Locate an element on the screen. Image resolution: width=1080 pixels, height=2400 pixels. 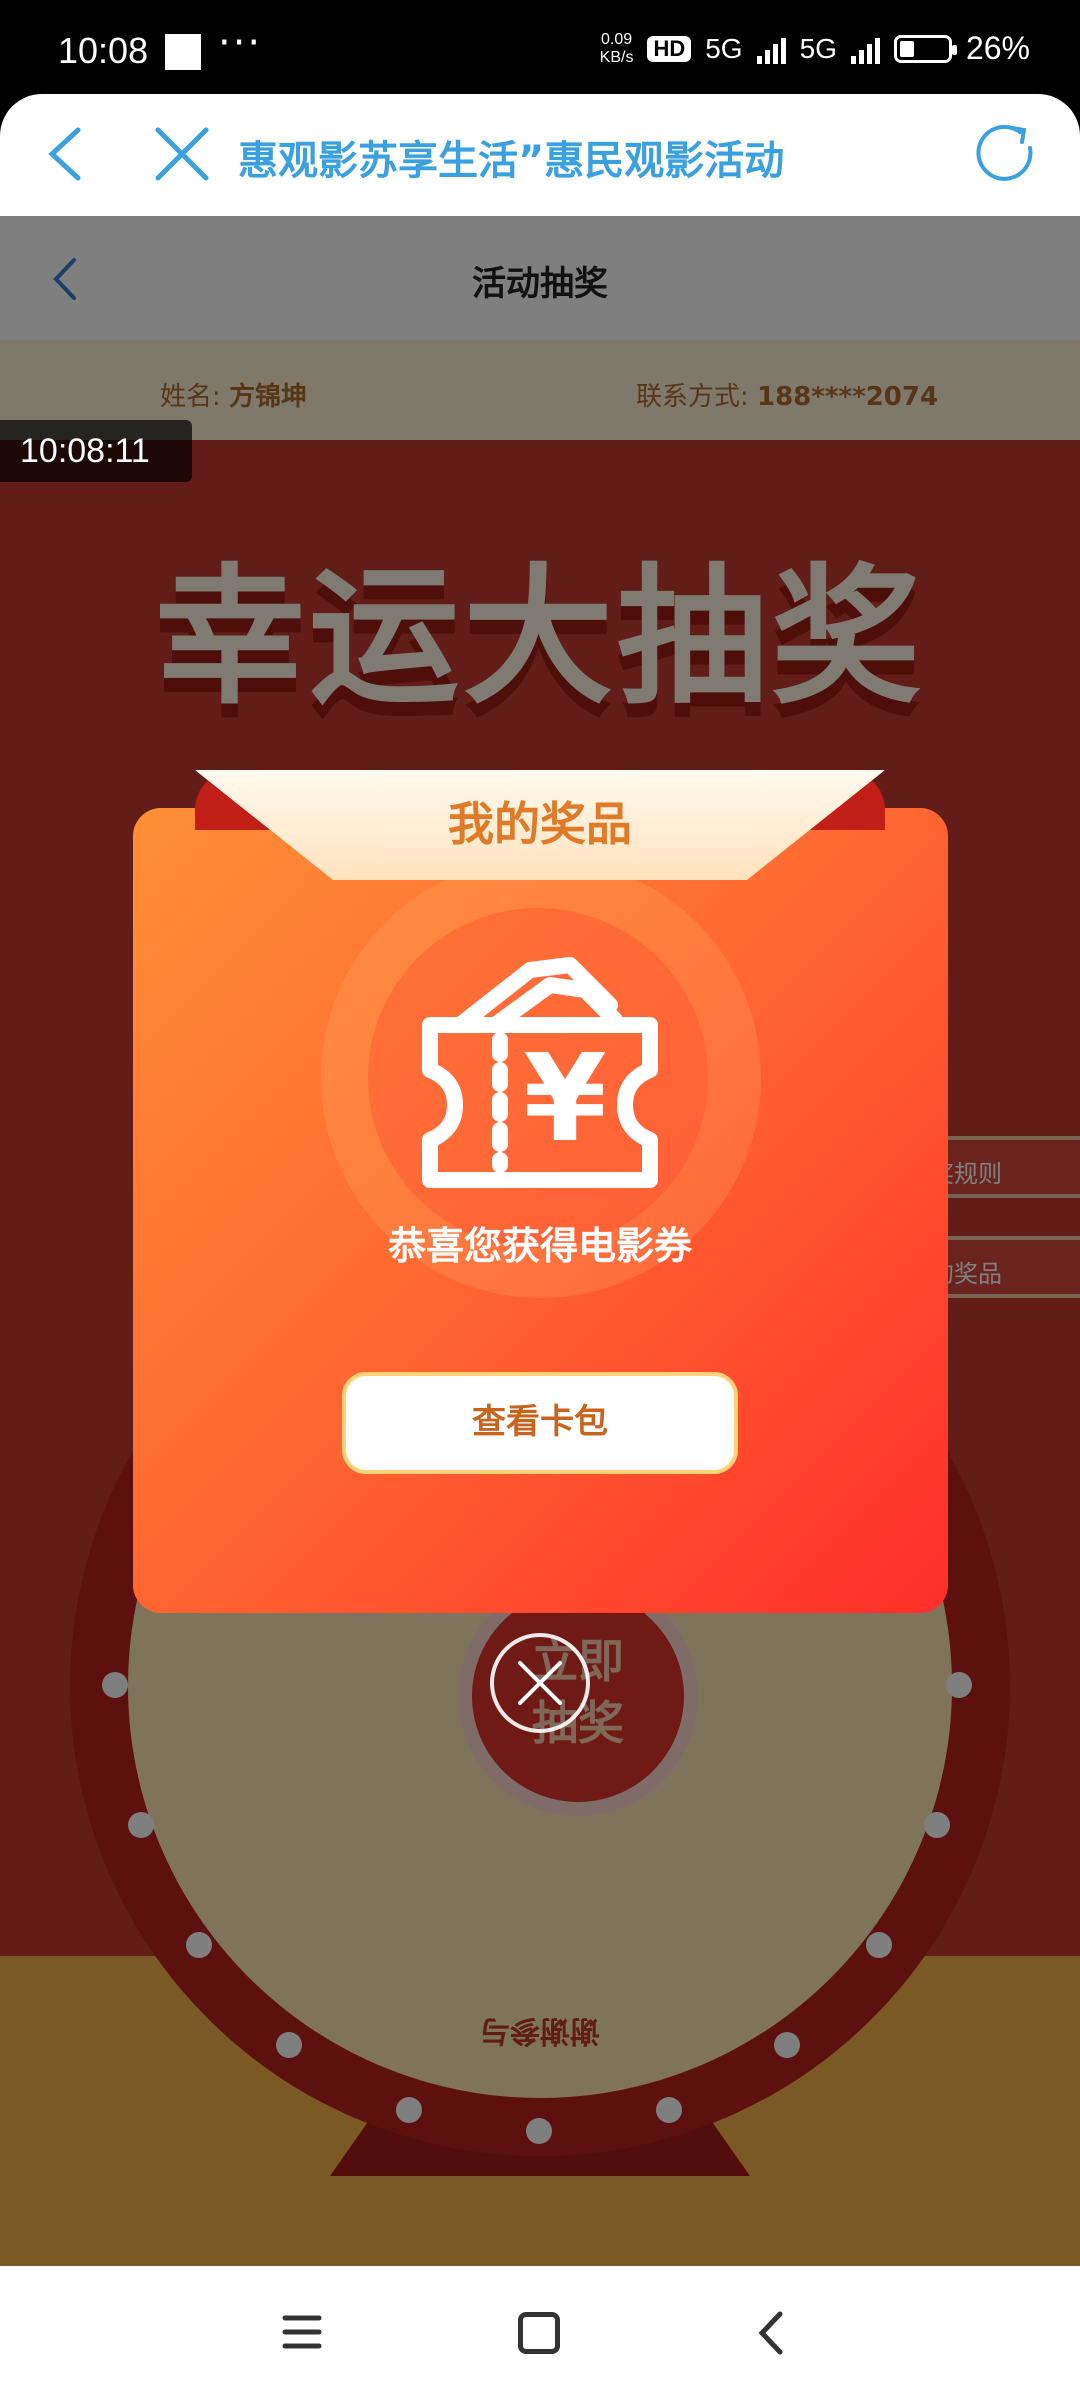
back-icon is located at coordinates (68, 154).